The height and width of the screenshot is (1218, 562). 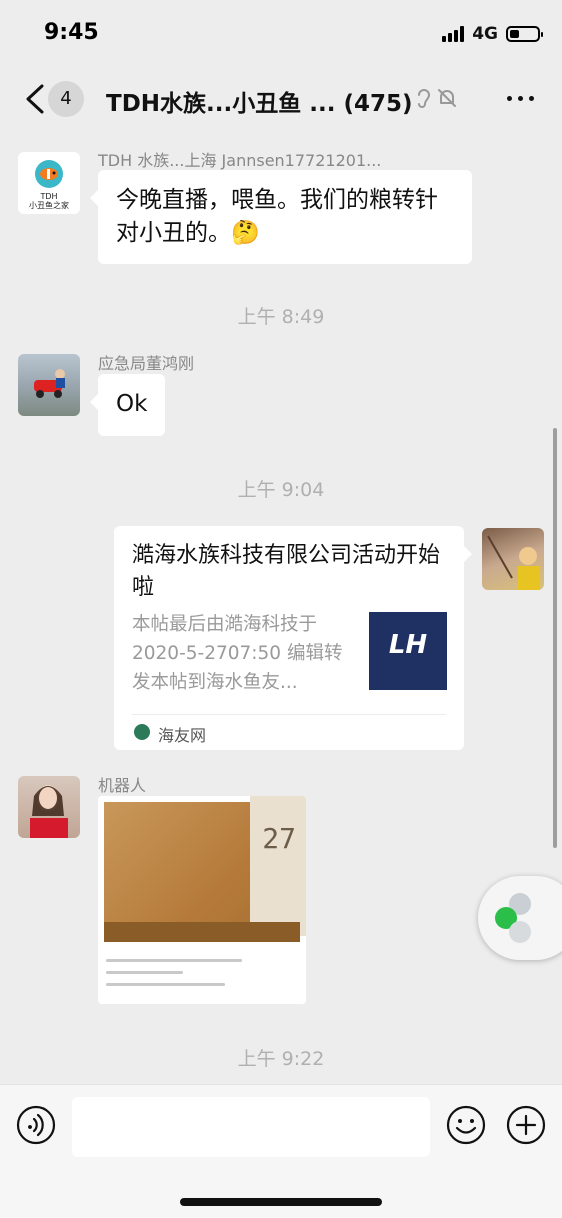 What do you see at coordinates (424, 98) in the screenshot?
I see `earpiece-mode-icon` at bounding box center [424, 98].